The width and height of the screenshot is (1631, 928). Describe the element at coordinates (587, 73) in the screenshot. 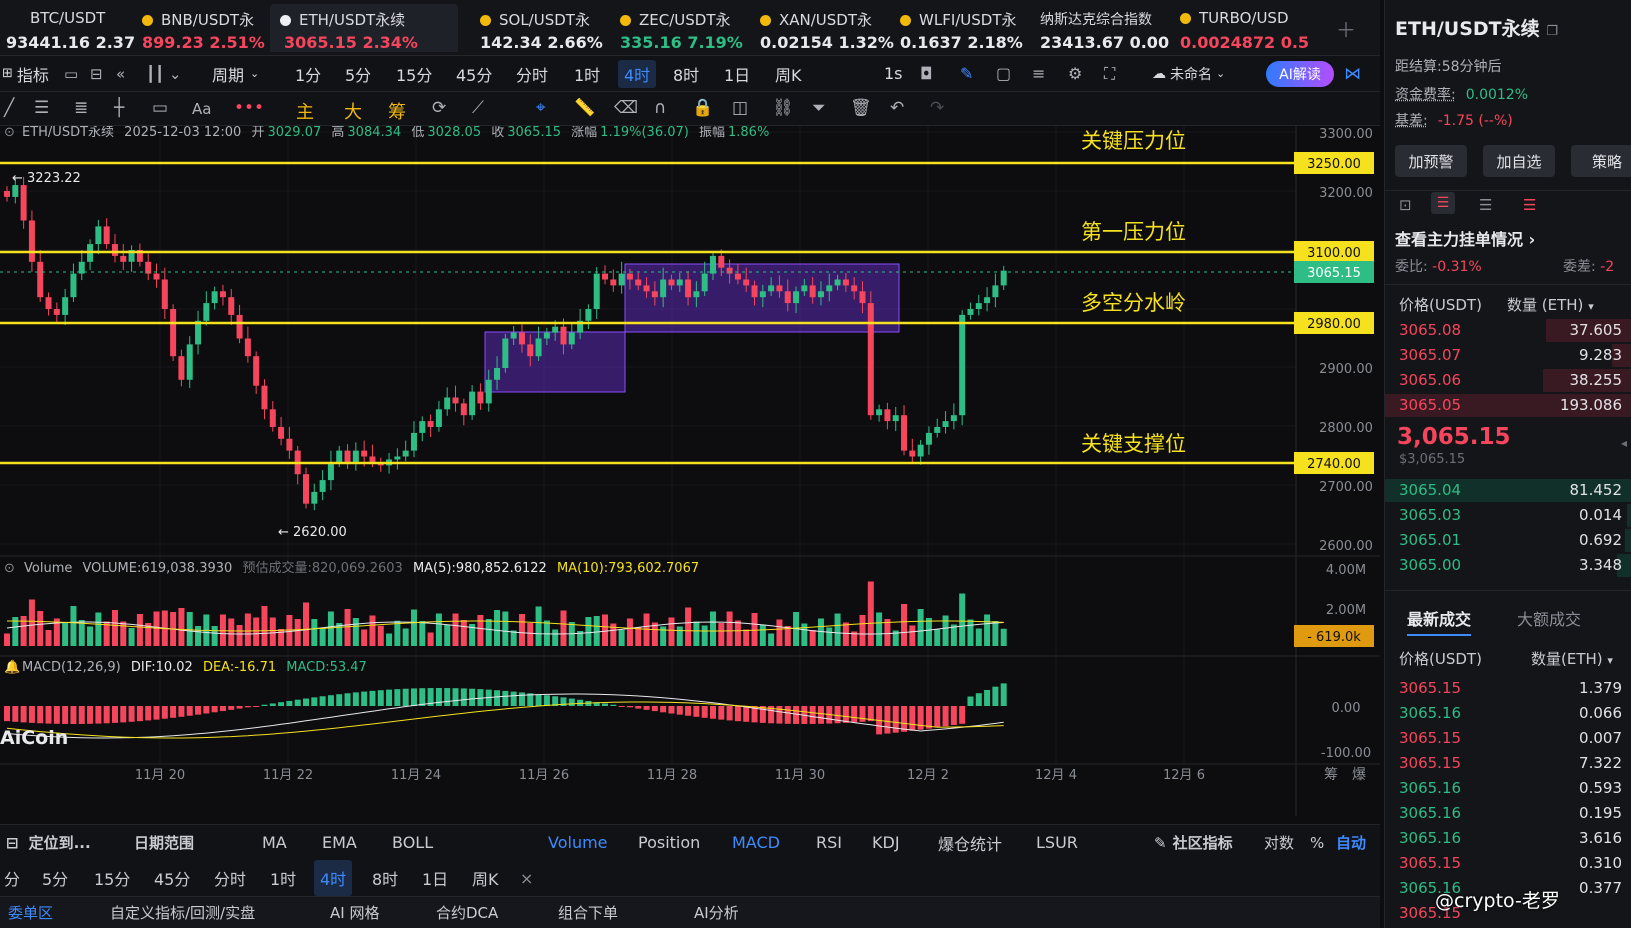

I see `interval-1h: 1时` at that location.